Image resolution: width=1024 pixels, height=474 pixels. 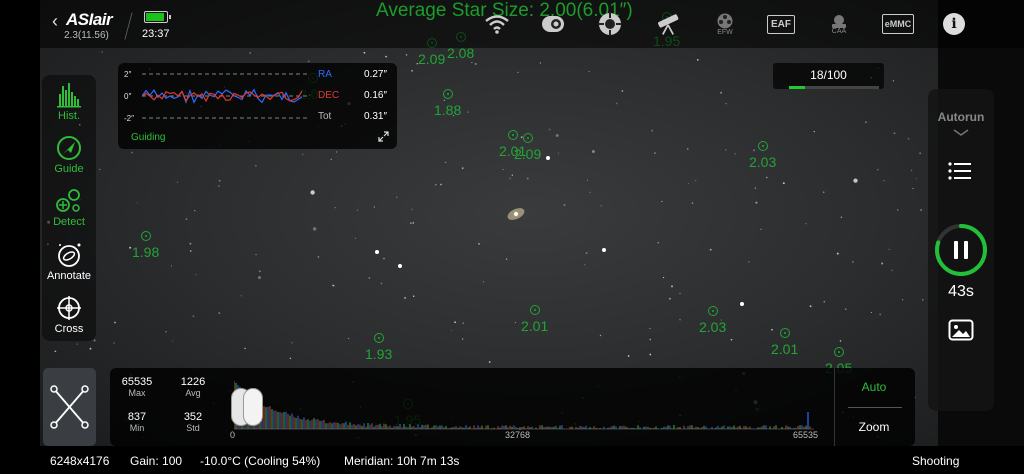 What do you see at coordinates (839, 24) in the screenshot?
I see `caa-icon: CAA` at bounding box center [839, 24].